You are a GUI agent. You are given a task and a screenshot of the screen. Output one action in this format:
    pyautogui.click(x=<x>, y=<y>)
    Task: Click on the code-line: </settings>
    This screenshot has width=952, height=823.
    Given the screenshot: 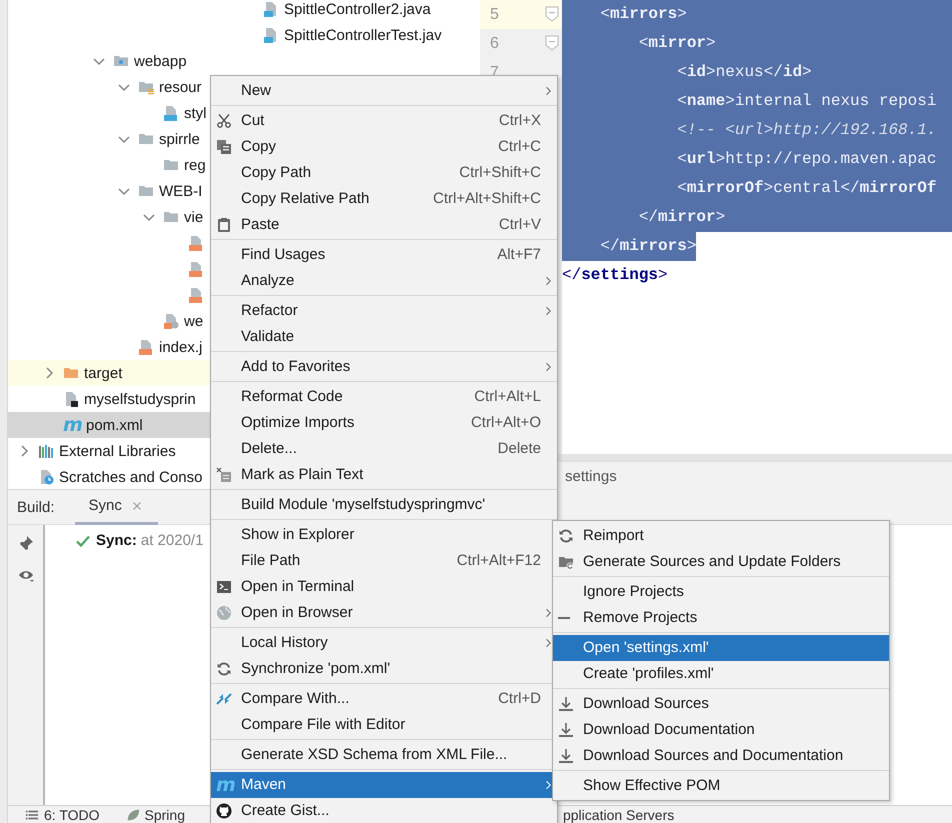 What is the action you would take?
    pyautogui.click(x=615, y=275)
    